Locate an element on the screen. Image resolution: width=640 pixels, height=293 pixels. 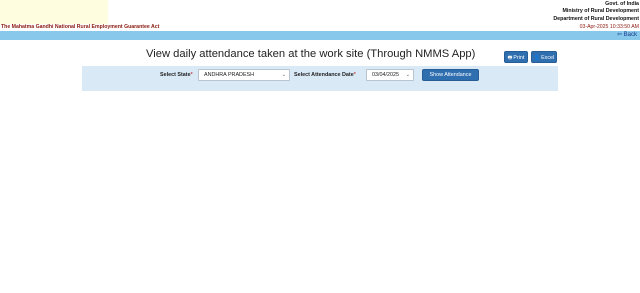
excel-button: 👤Excel is located at coordinates (544, 57).